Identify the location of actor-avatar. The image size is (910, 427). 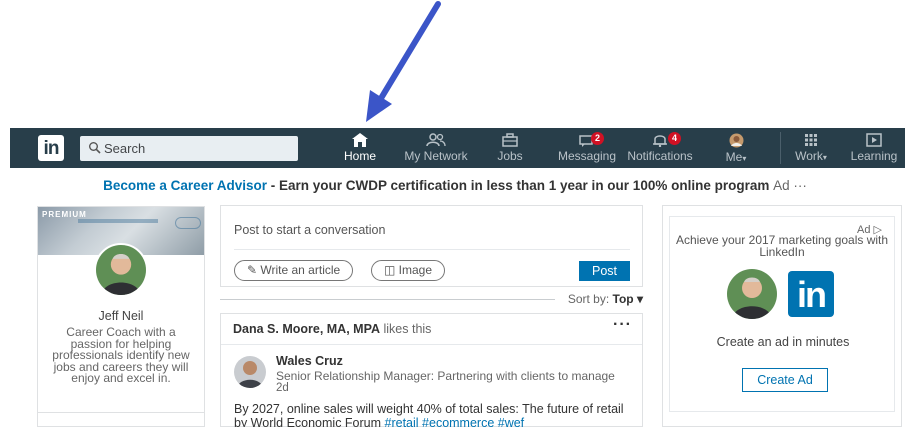
(250, 372).